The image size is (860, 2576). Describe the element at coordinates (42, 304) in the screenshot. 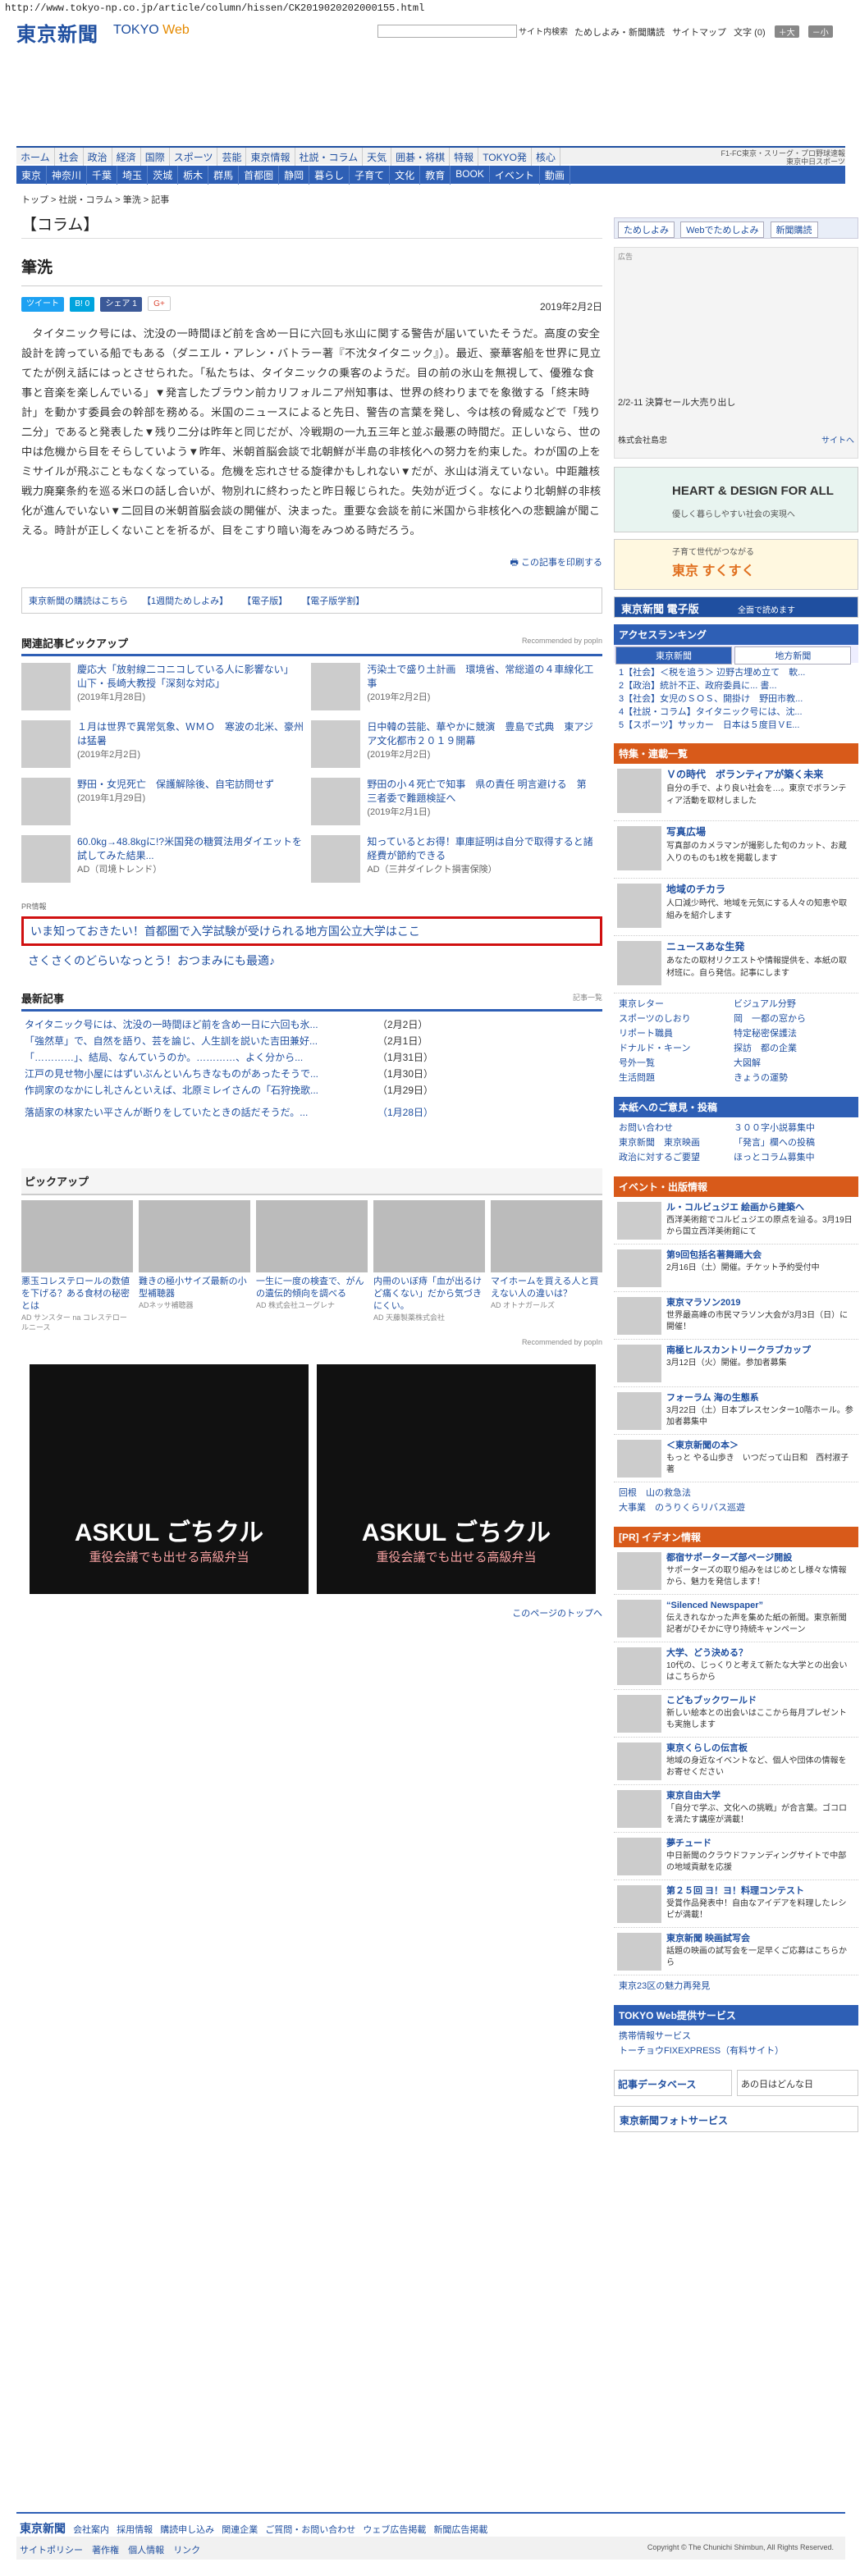

I see `tweet-button: ツイート` at that location.